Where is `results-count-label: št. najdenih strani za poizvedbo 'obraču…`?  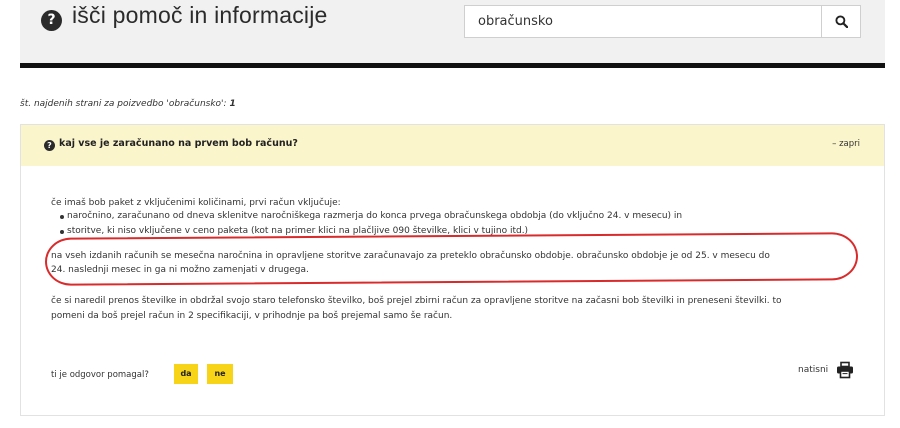
results-count-label: št. najdenih strani za poizvedbo 'obraču… is located at coordinates (123, 104).